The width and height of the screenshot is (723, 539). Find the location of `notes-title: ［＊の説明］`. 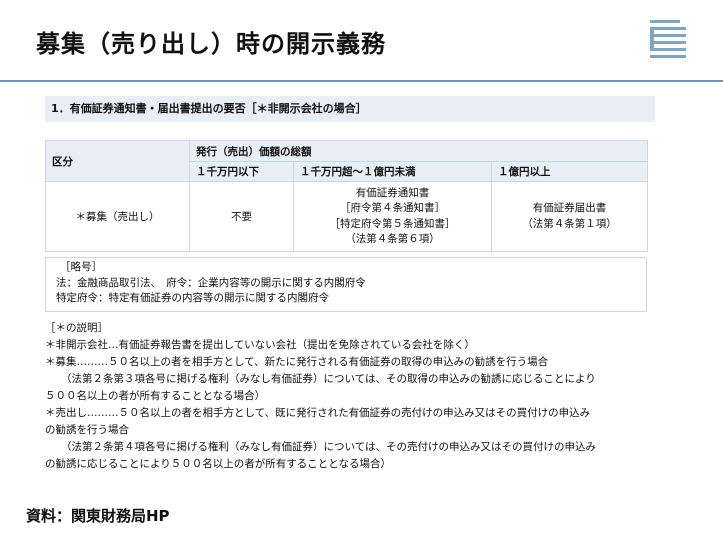

notes-title: ［＊の説明］ is located at coordinates (76, 328).